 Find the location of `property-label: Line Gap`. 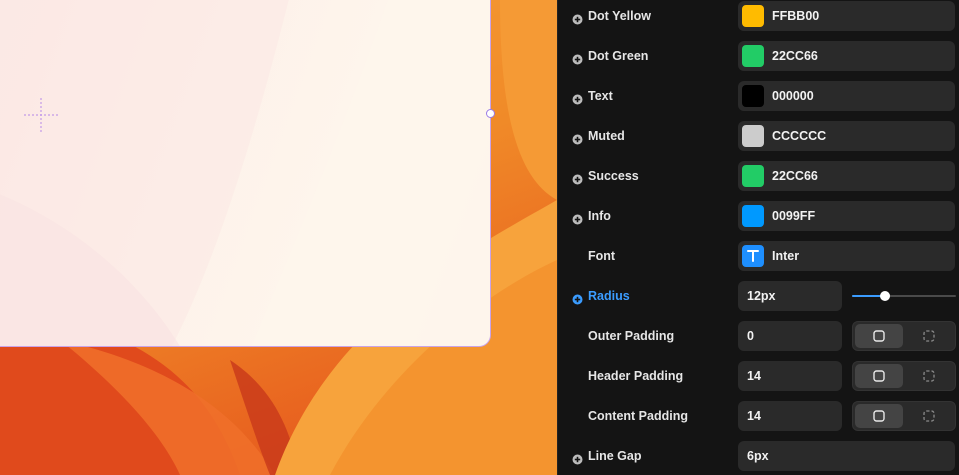

property-label: Line Gap is located at coordinates (615, 456).